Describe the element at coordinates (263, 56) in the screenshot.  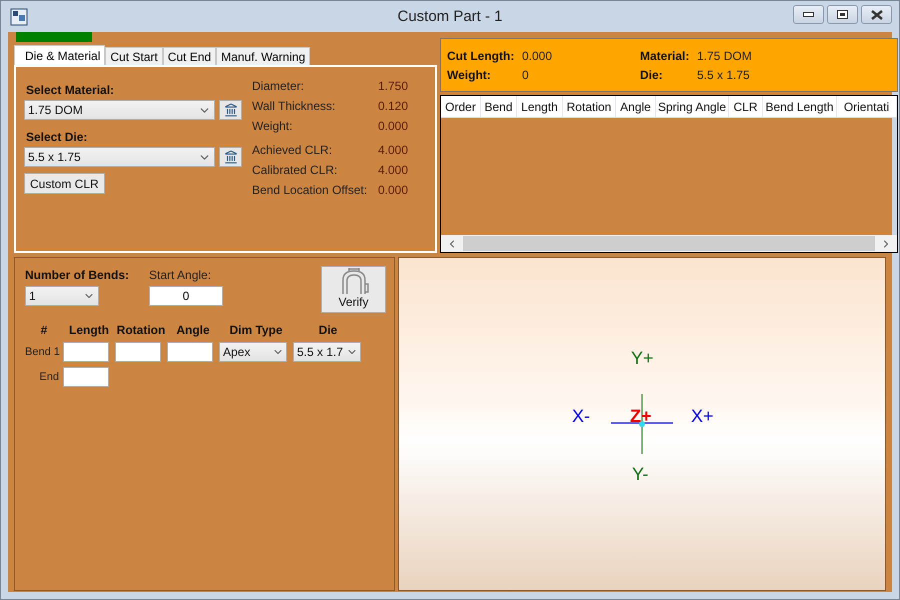
I see `tab: Manuf. Warning` at that location.